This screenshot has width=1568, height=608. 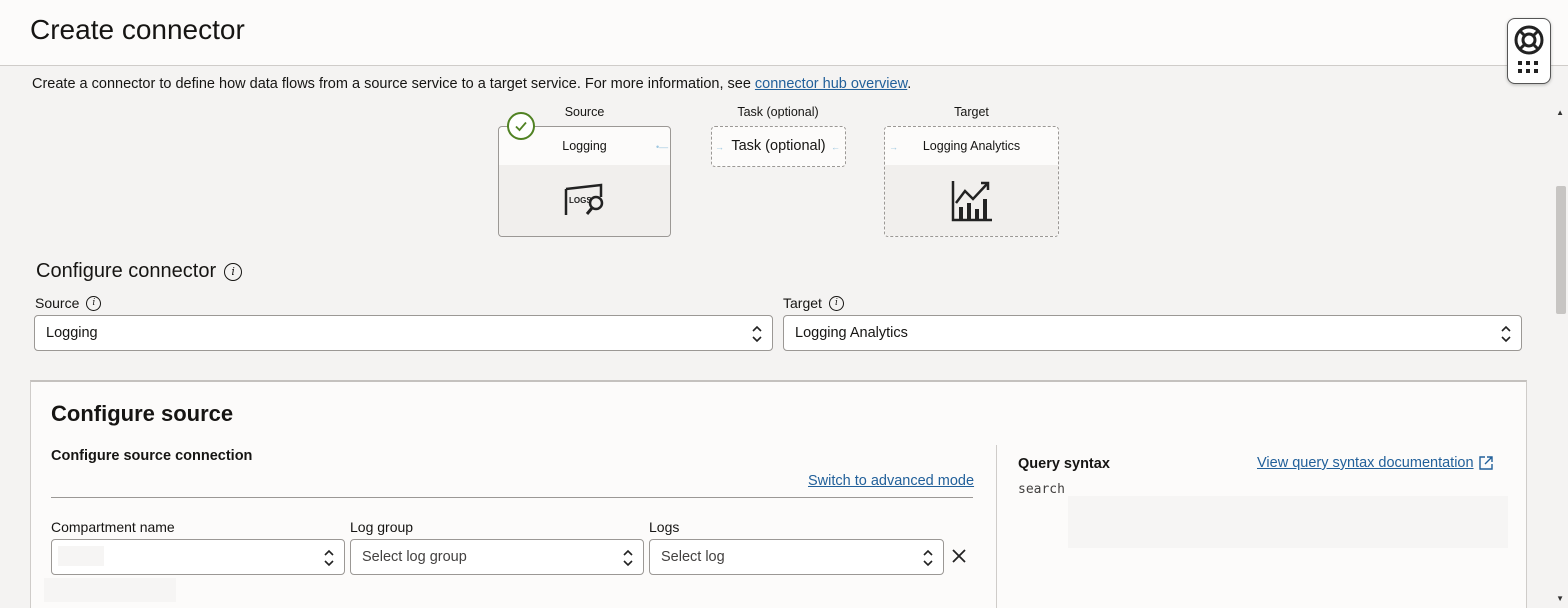 What do you see at coordinates (1560, 355) in the screenshot?
I see `scrollbar` at bounding box center [1560, 355].